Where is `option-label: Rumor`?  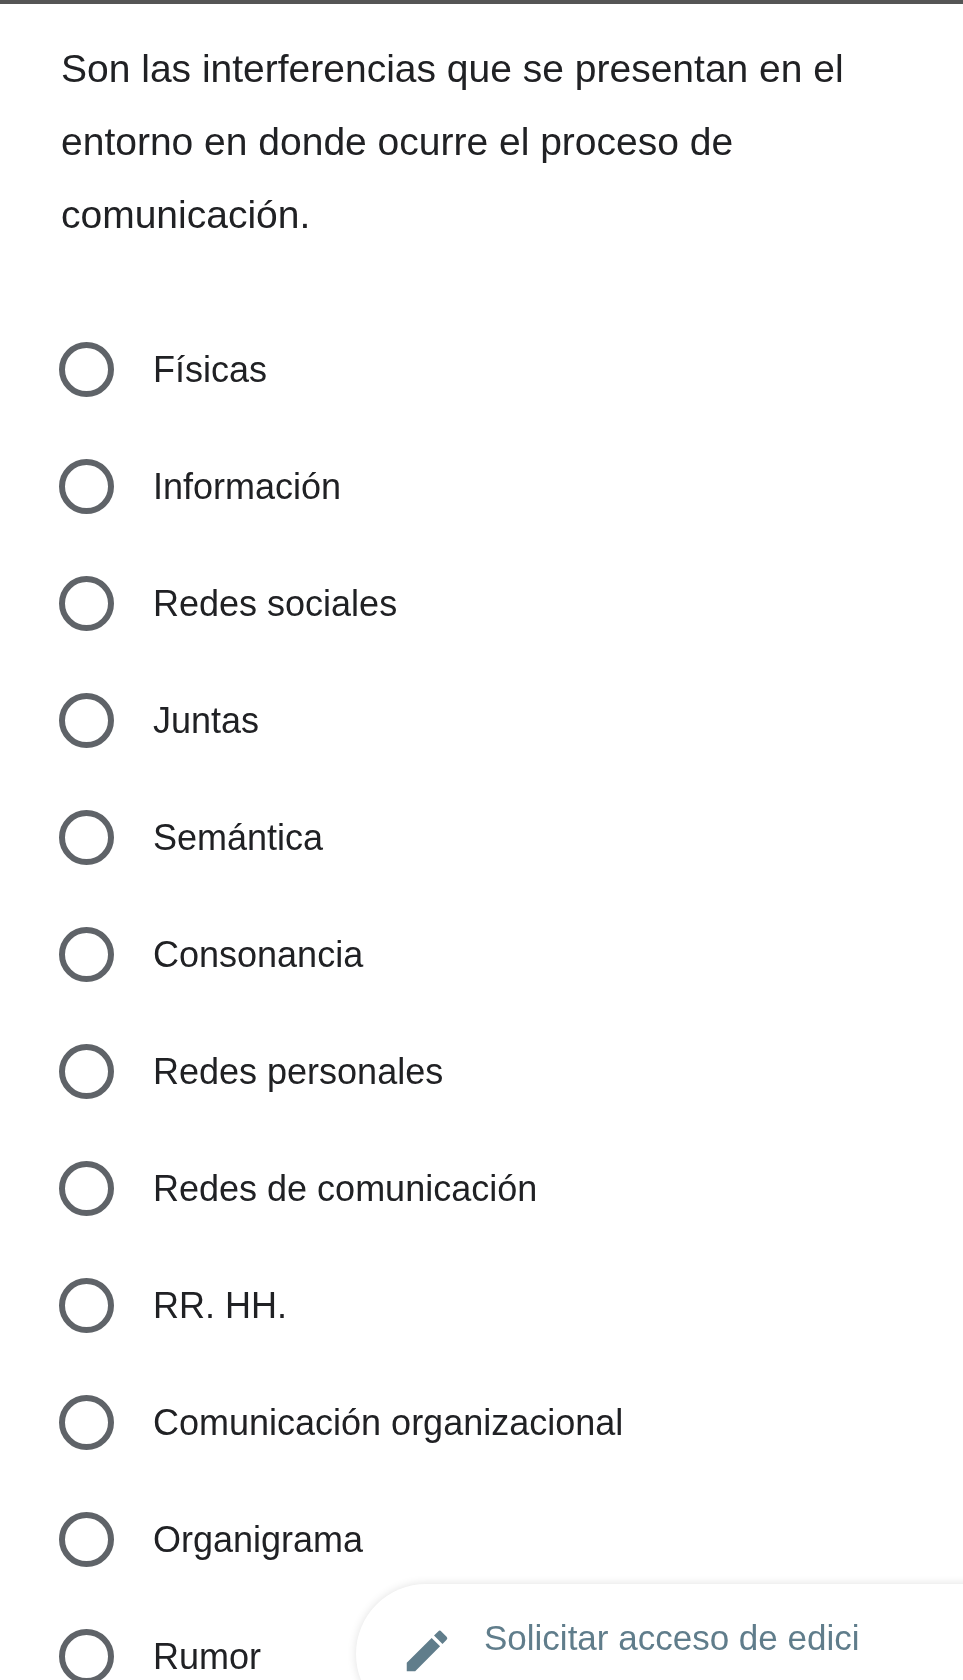
option-label: Rumor is located at coordinates (207, 1656).